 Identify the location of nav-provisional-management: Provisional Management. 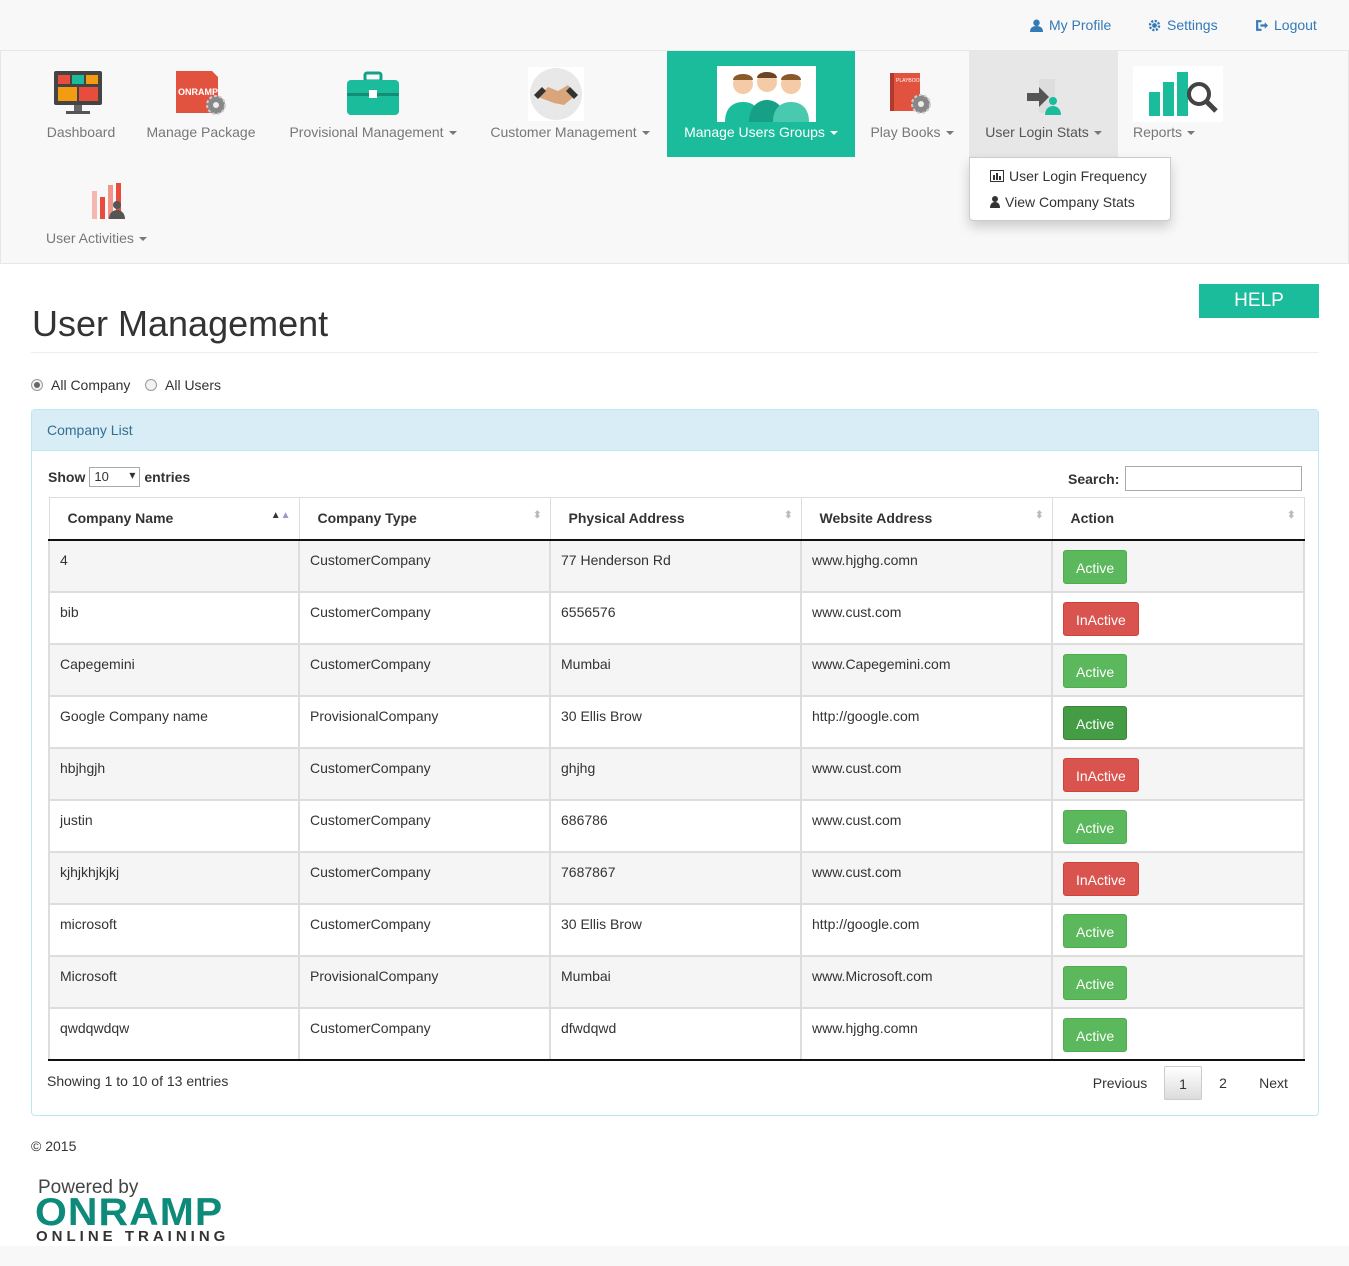
(373, 104).